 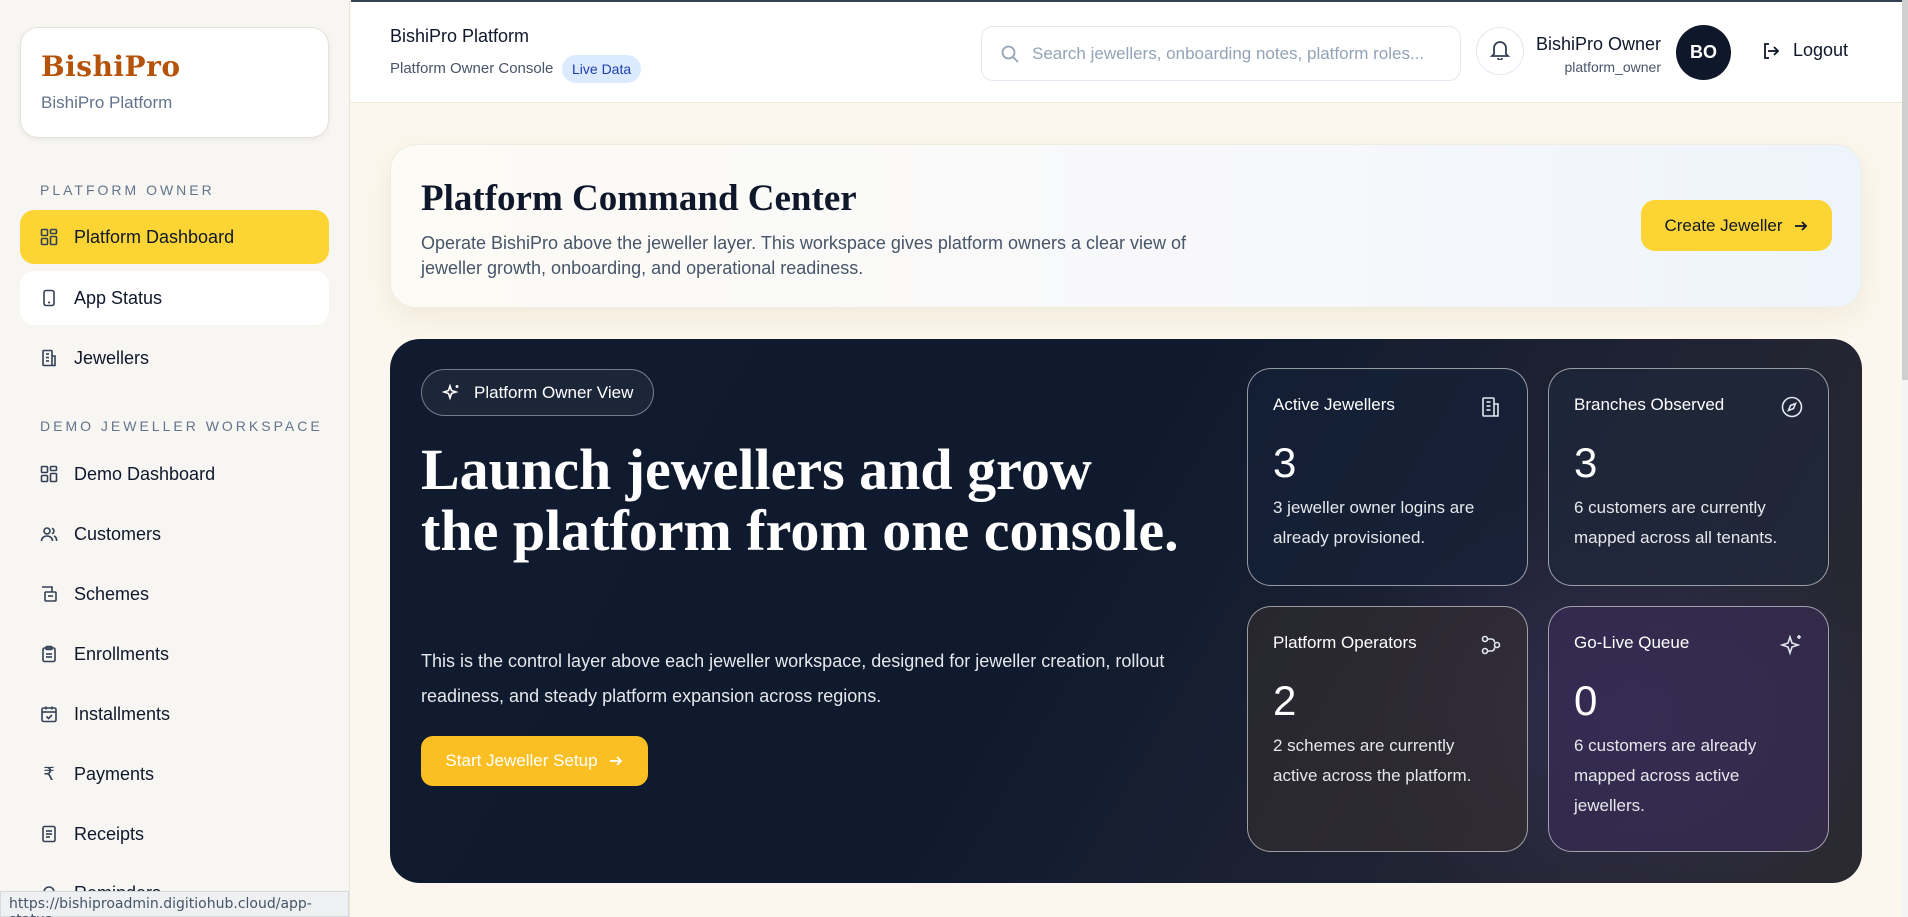 What do you see at coordinates (49, 298) in the screenshot?
I see `phone-icon` at bounding box center [49, 298].